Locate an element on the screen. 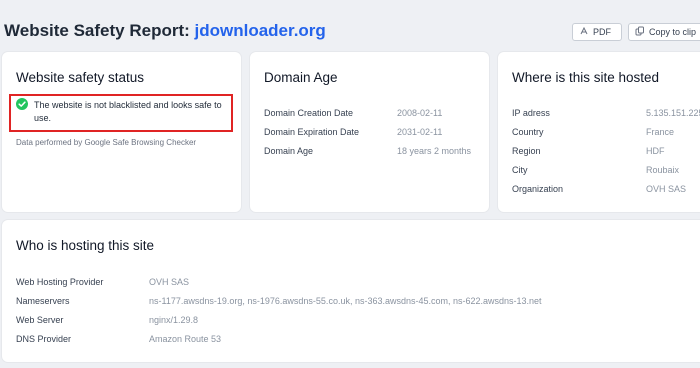 This screenshot has height=368, width=700. check-circle-icon is located at coordinates (22, 106).